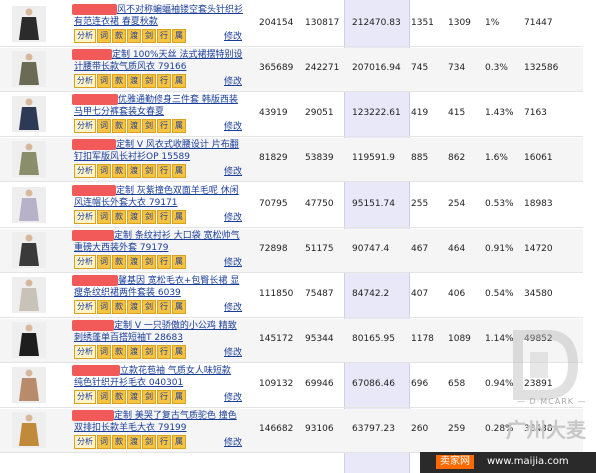 The width and height of the screenshot is (596, 473). Describe the element at coordinates (457, 384) in the screenshot. I see `metric-cell-c5: 658` at that location.